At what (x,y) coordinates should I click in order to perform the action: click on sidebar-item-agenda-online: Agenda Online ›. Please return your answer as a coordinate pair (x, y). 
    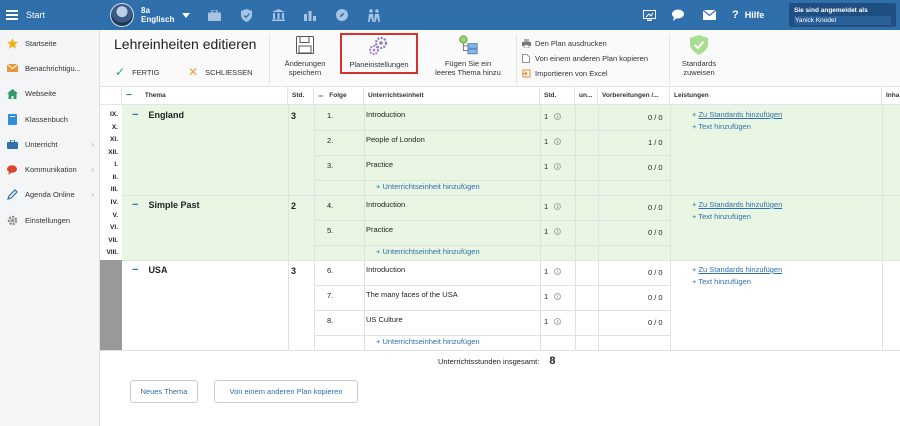
    Looking at the image, I should click on (49, 194).